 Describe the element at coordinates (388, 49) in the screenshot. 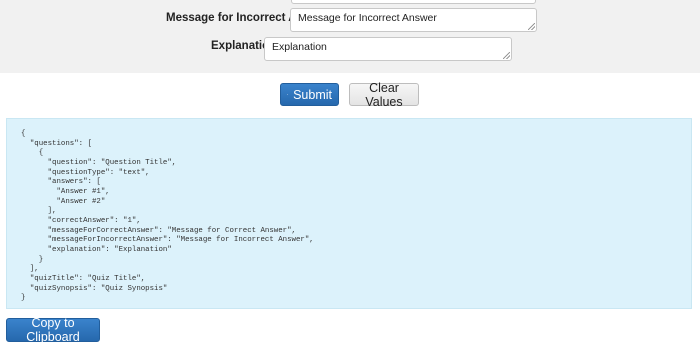

I see `explanation-input: Explanation` at that location.